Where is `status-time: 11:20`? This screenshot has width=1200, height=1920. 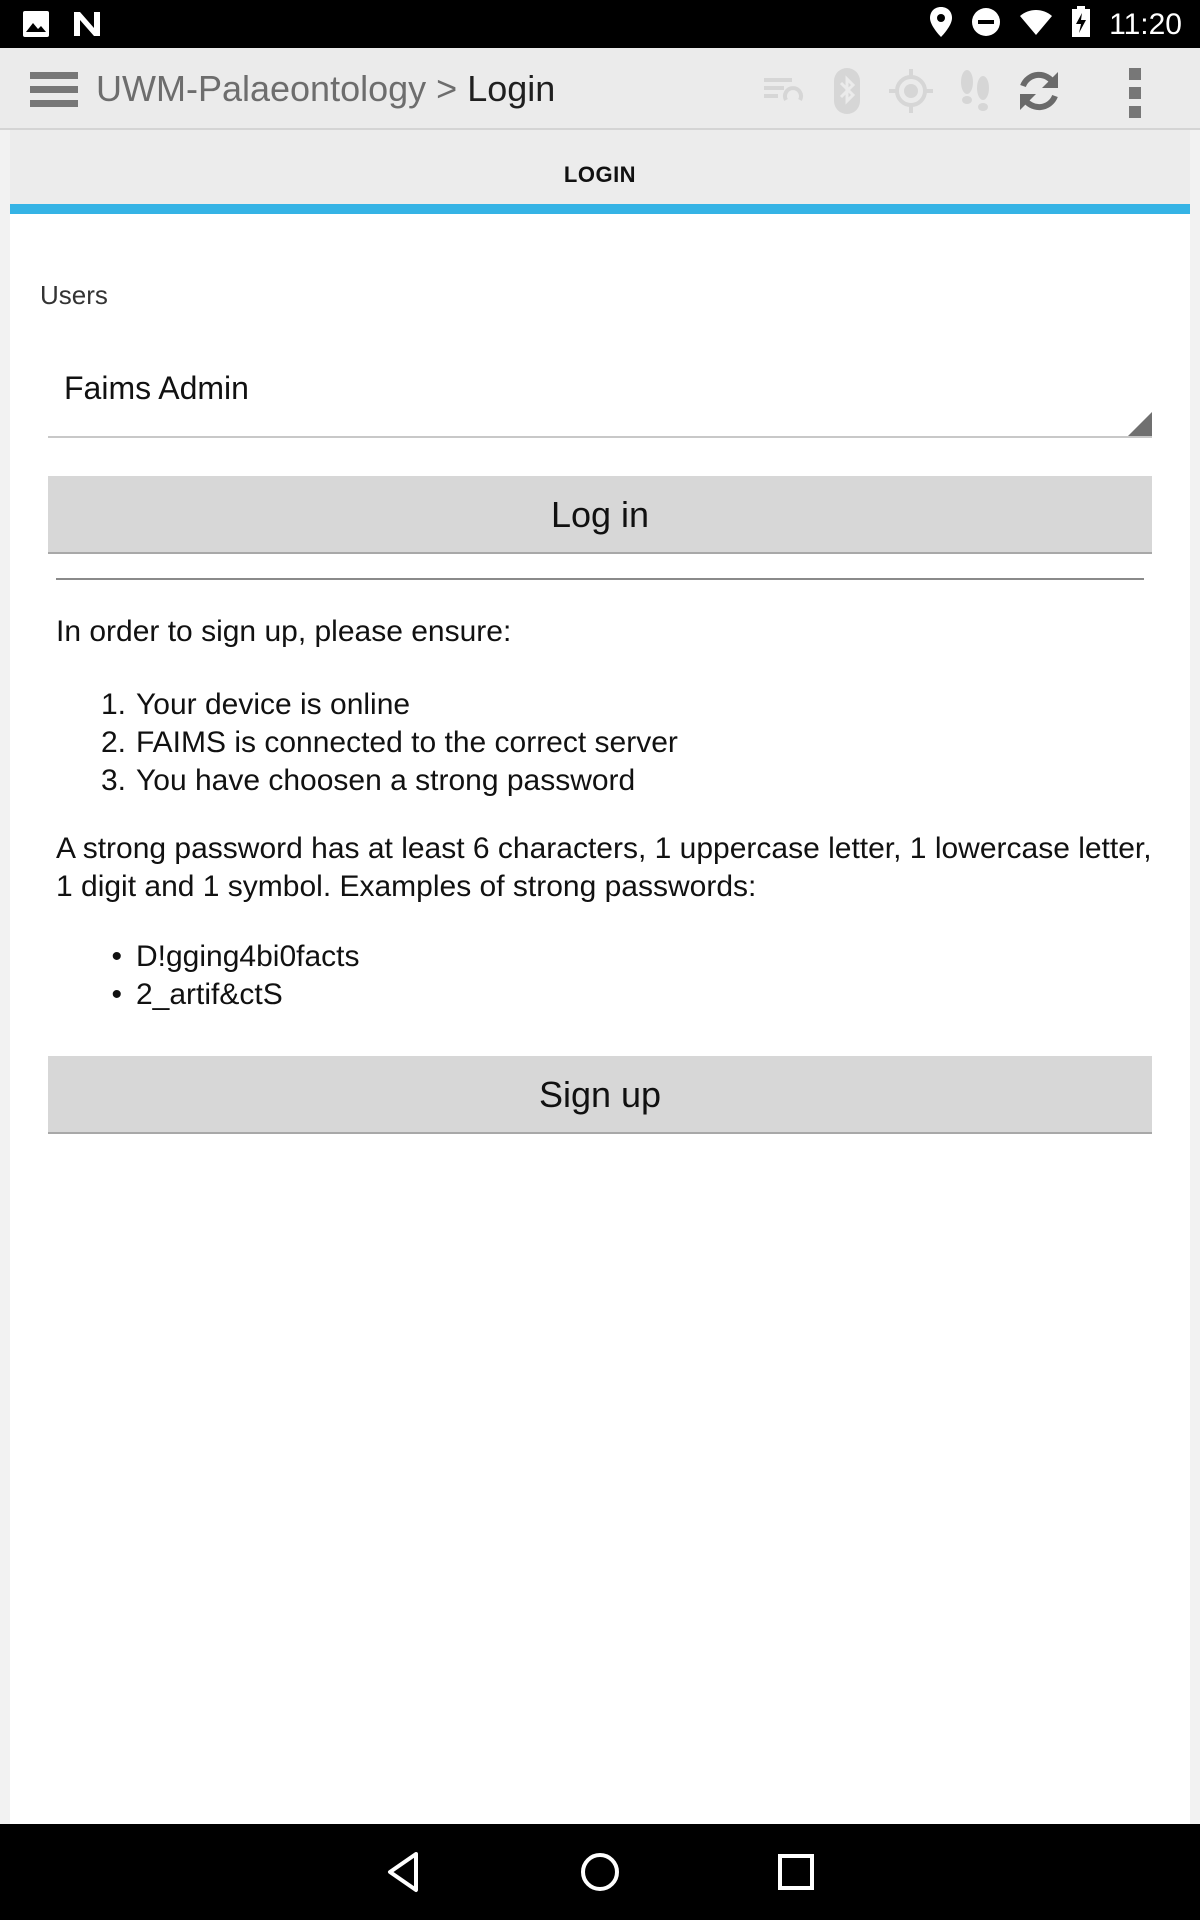 status-time: 11:20 is located at coordinates (1145, 24).